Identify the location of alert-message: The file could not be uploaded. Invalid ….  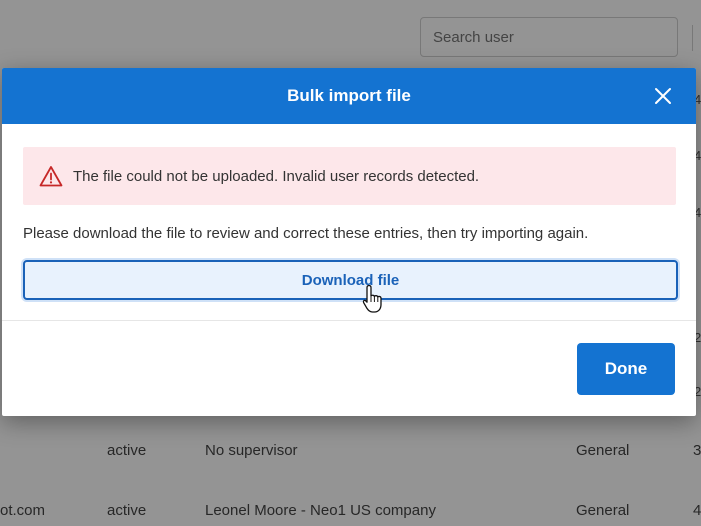
(276, 176).